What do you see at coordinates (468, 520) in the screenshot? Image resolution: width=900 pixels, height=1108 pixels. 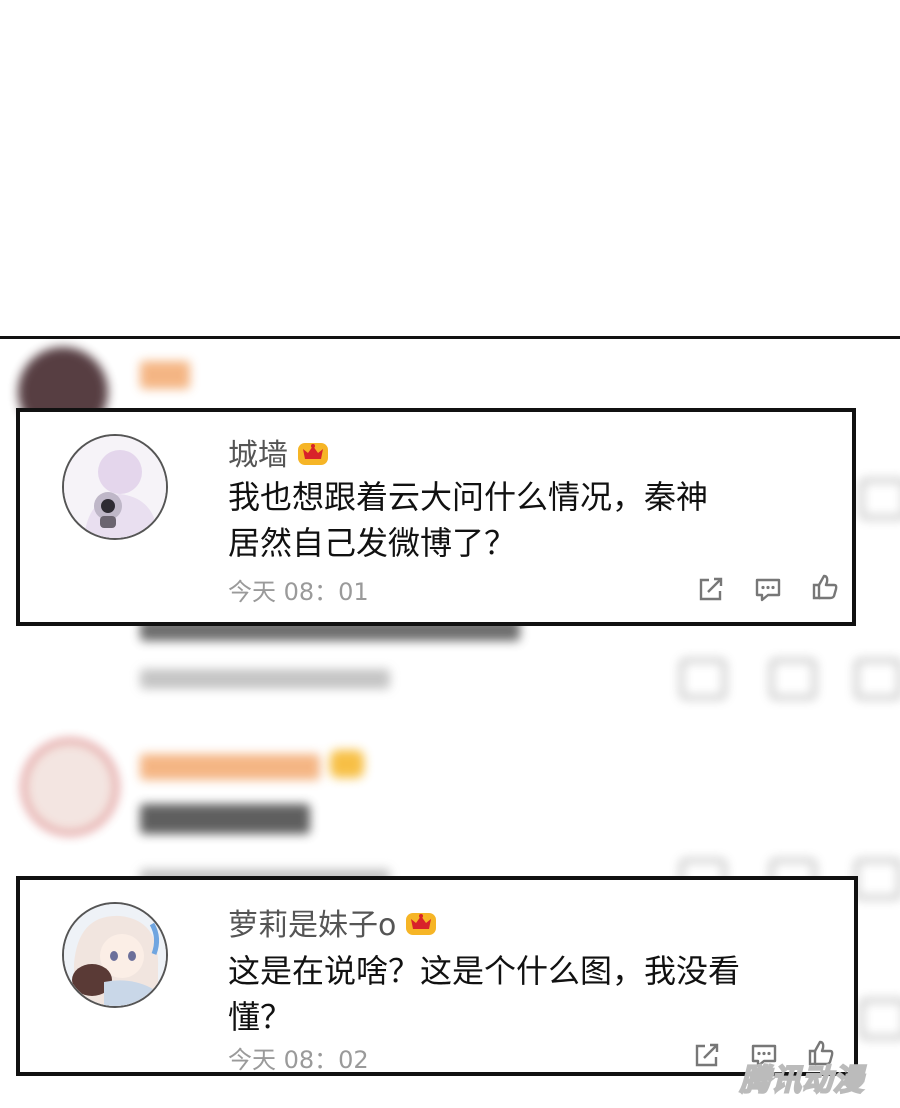 I see `comment-text: 我也想跟着云大问什么情况，秦神 居然自己发微博了？` at bounding box center [468, 520].